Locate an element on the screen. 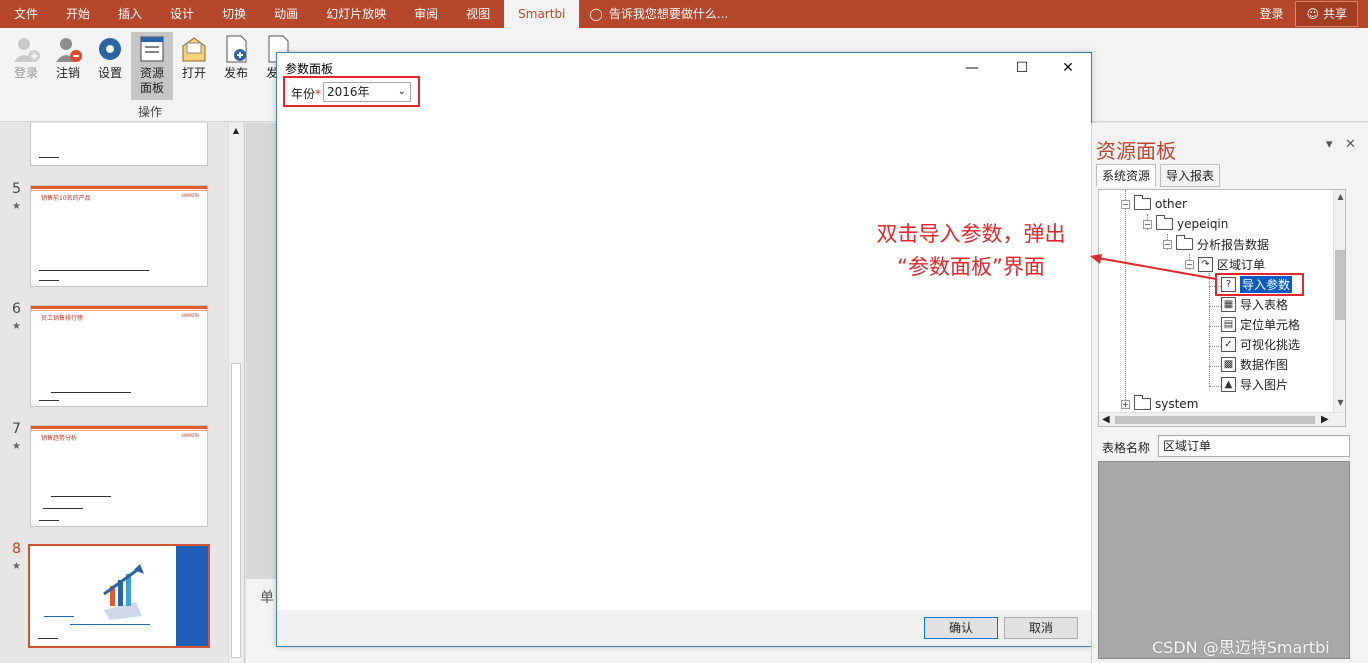 The width and height of the screenshot is (1368, 663). tab-file: 文件 is located at coordinates (26, 14).